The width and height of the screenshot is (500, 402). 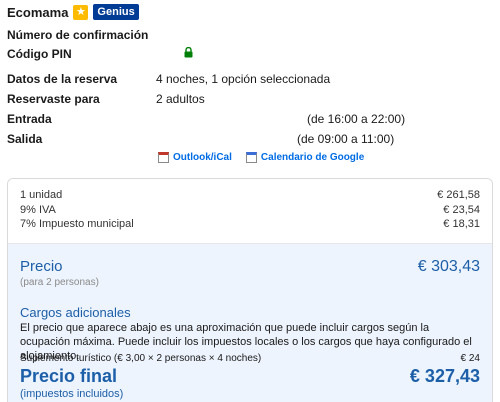 What do you see at coordinates (461, 210) in the screenshot?
I see `price-line-amount: € 23,54` at bounding box center [461, 210].